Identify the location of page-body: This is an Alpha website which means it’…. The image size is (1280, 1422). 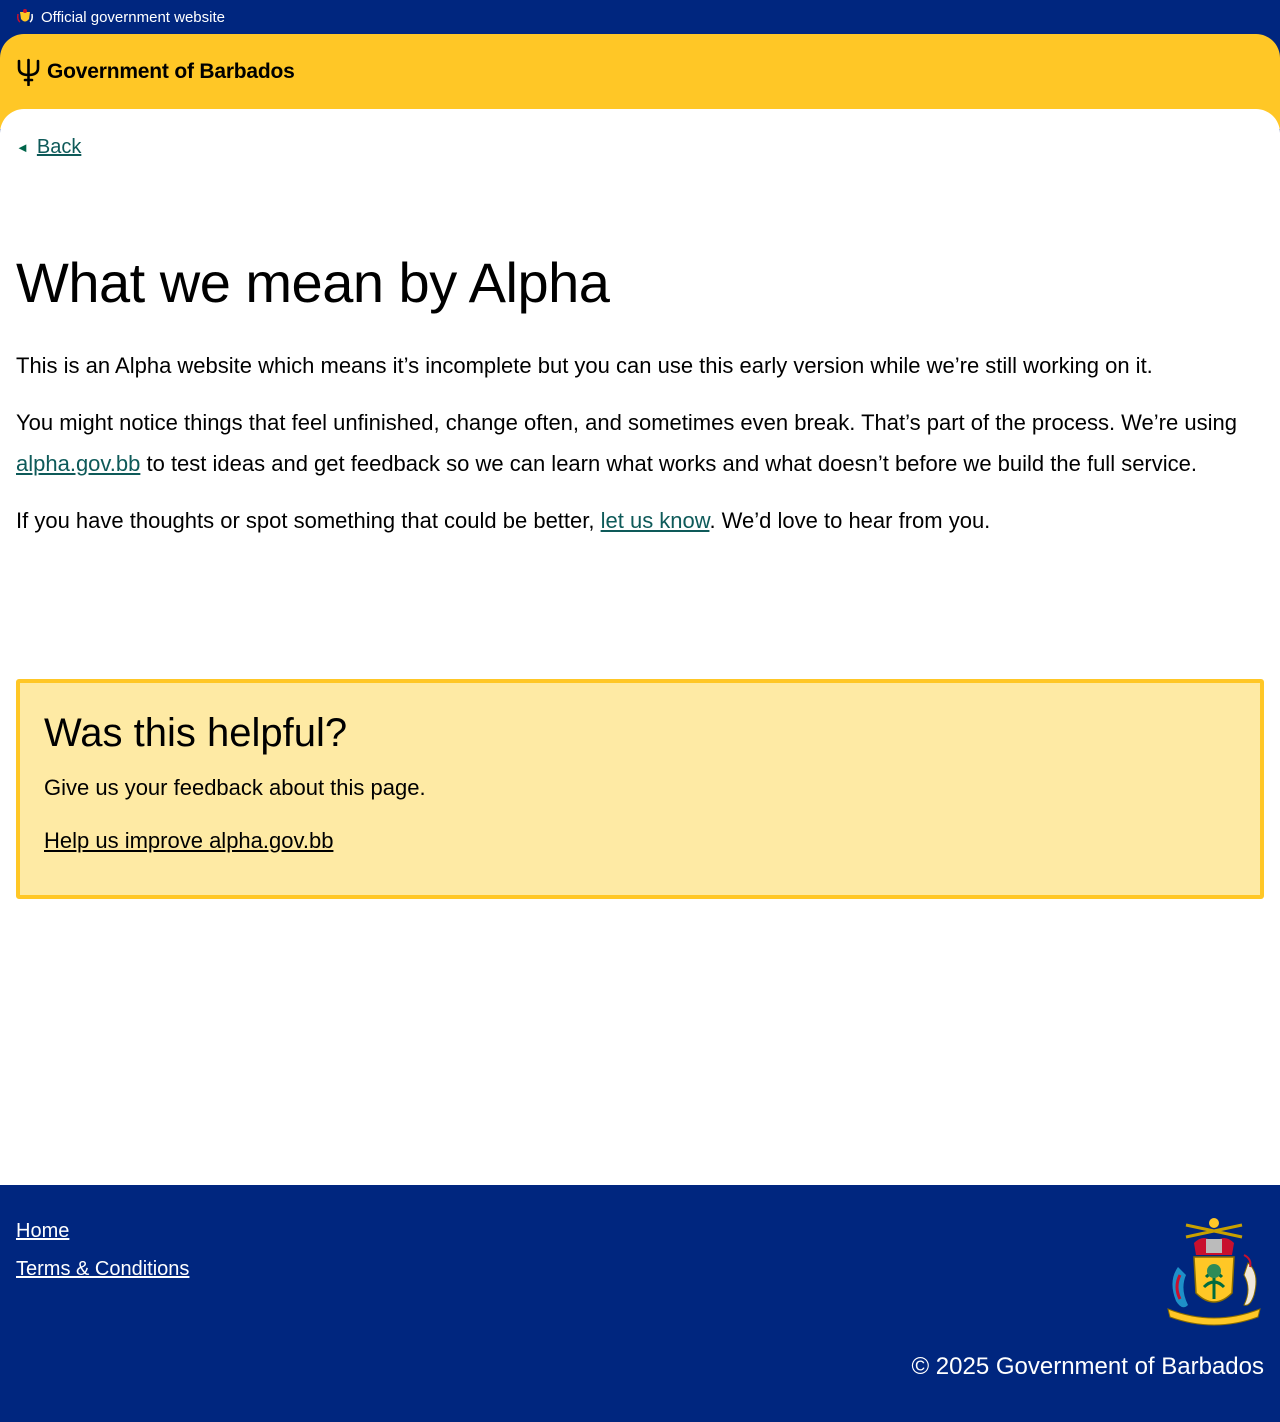
(641, 451).